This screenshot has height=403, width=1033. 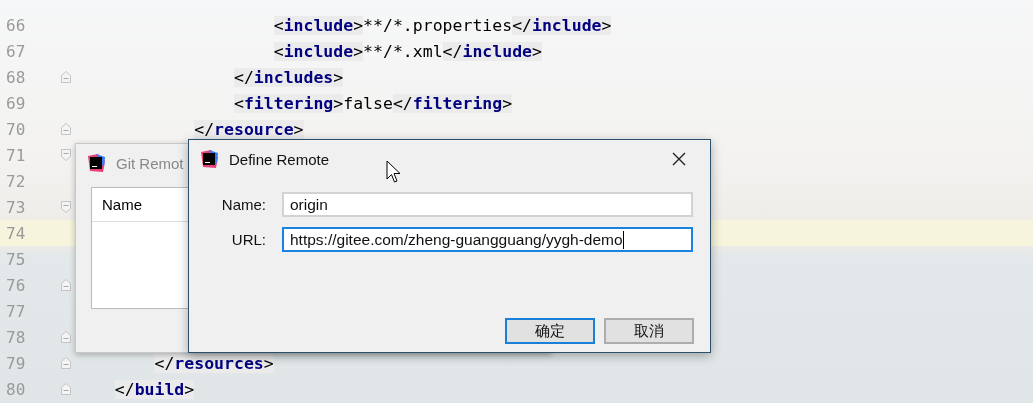 What do you see at coordinates (487, 204) in the screenshot?
I see `input-field: origin` at bounding box center [487, 204].